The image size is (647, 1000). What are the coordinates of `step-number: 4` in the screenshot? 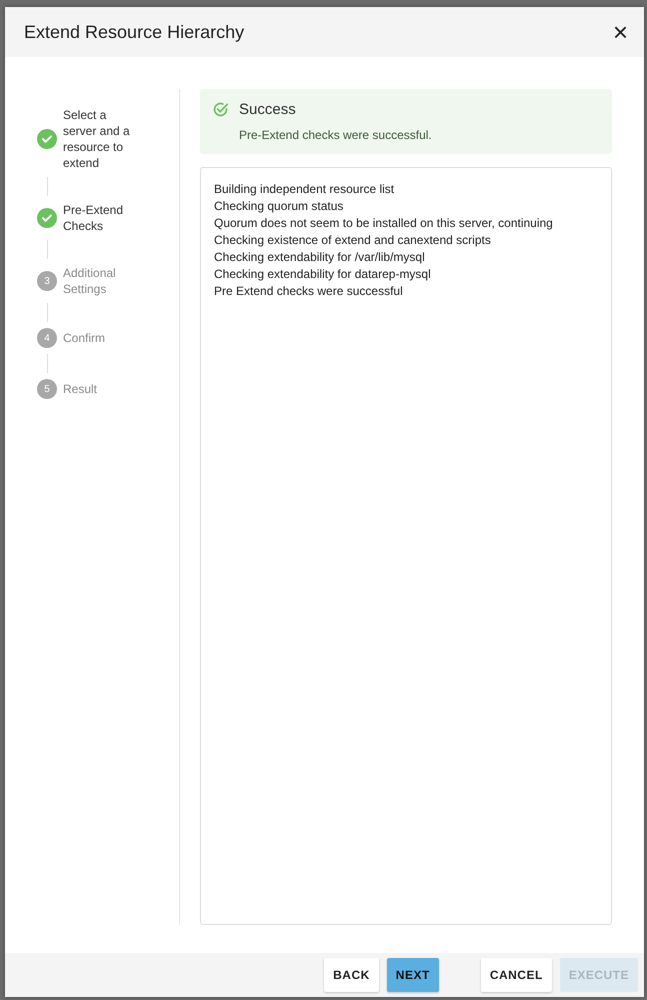 It's located at (47, 338).